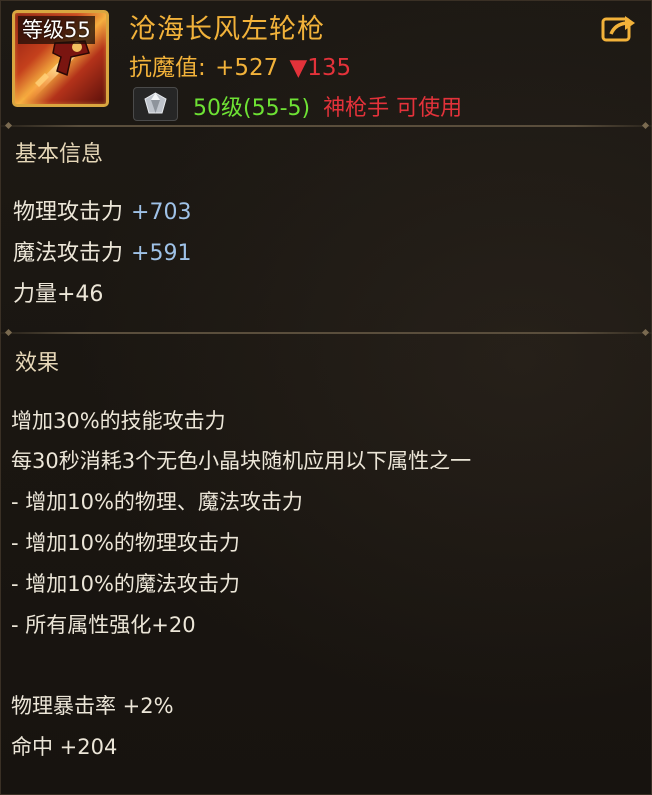 This screenshot has width=652, height=795. I want to click on requirement-level: 50级(55-5), so click(252, 108).